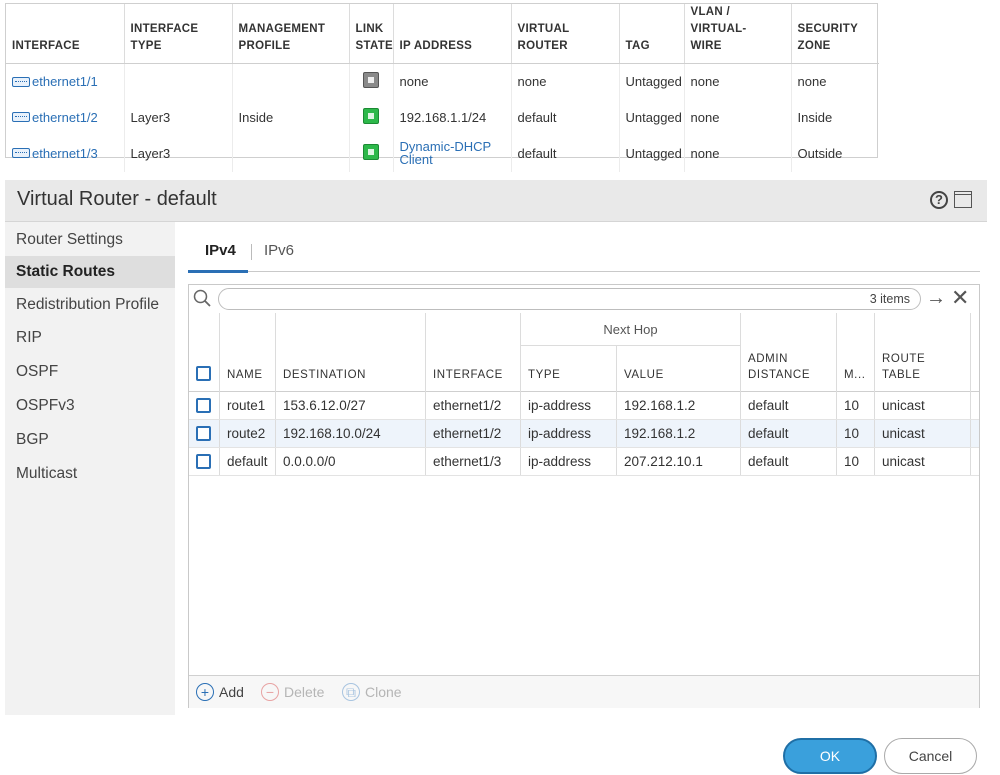  I want to click on route-name: route1, so click(248, 405).